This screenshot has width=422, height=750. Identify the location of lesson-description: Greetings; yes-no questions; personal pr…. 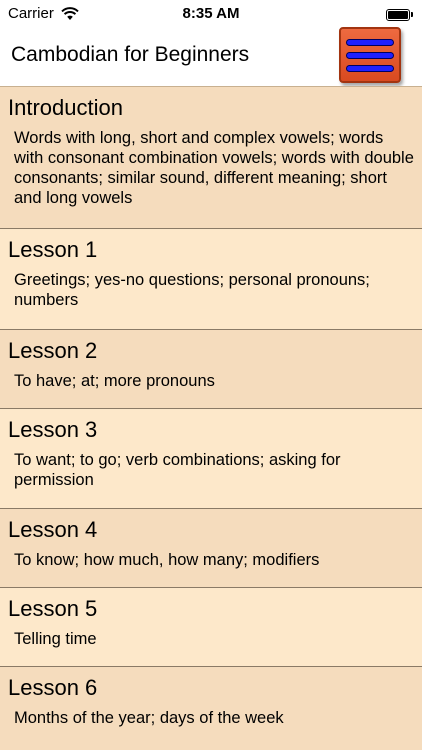
(192, 290).